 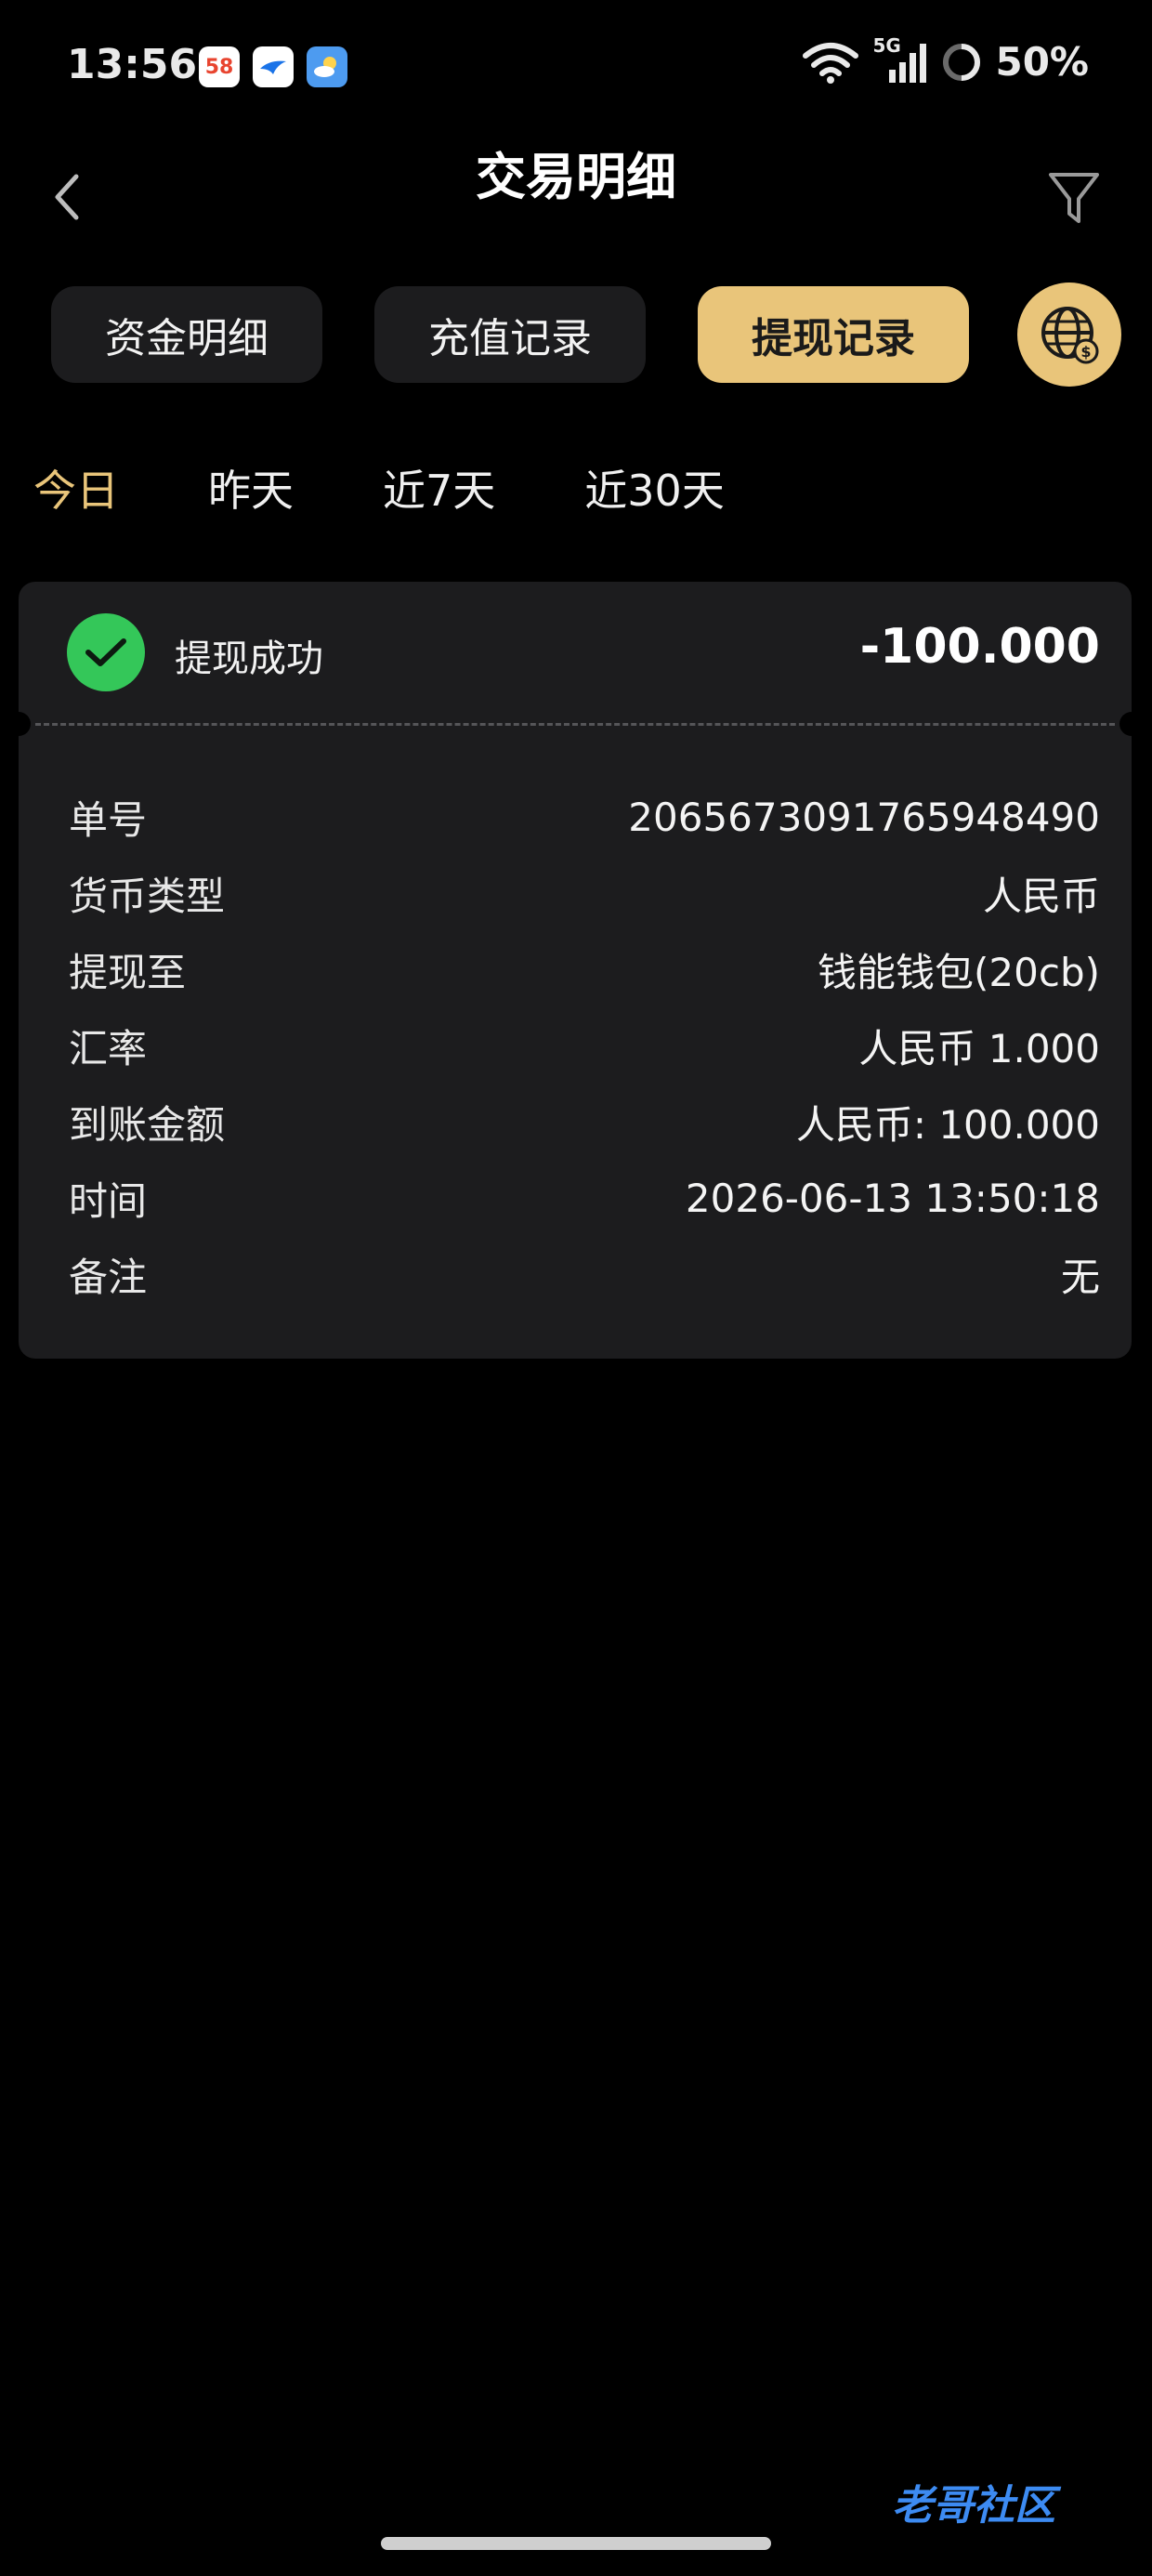 What do you see at coordinates (584, 1198) in the screenshot?
I see `detail-row-time: 时间 2026-06-13 13:50:18` at bounding box center [584, 1198].